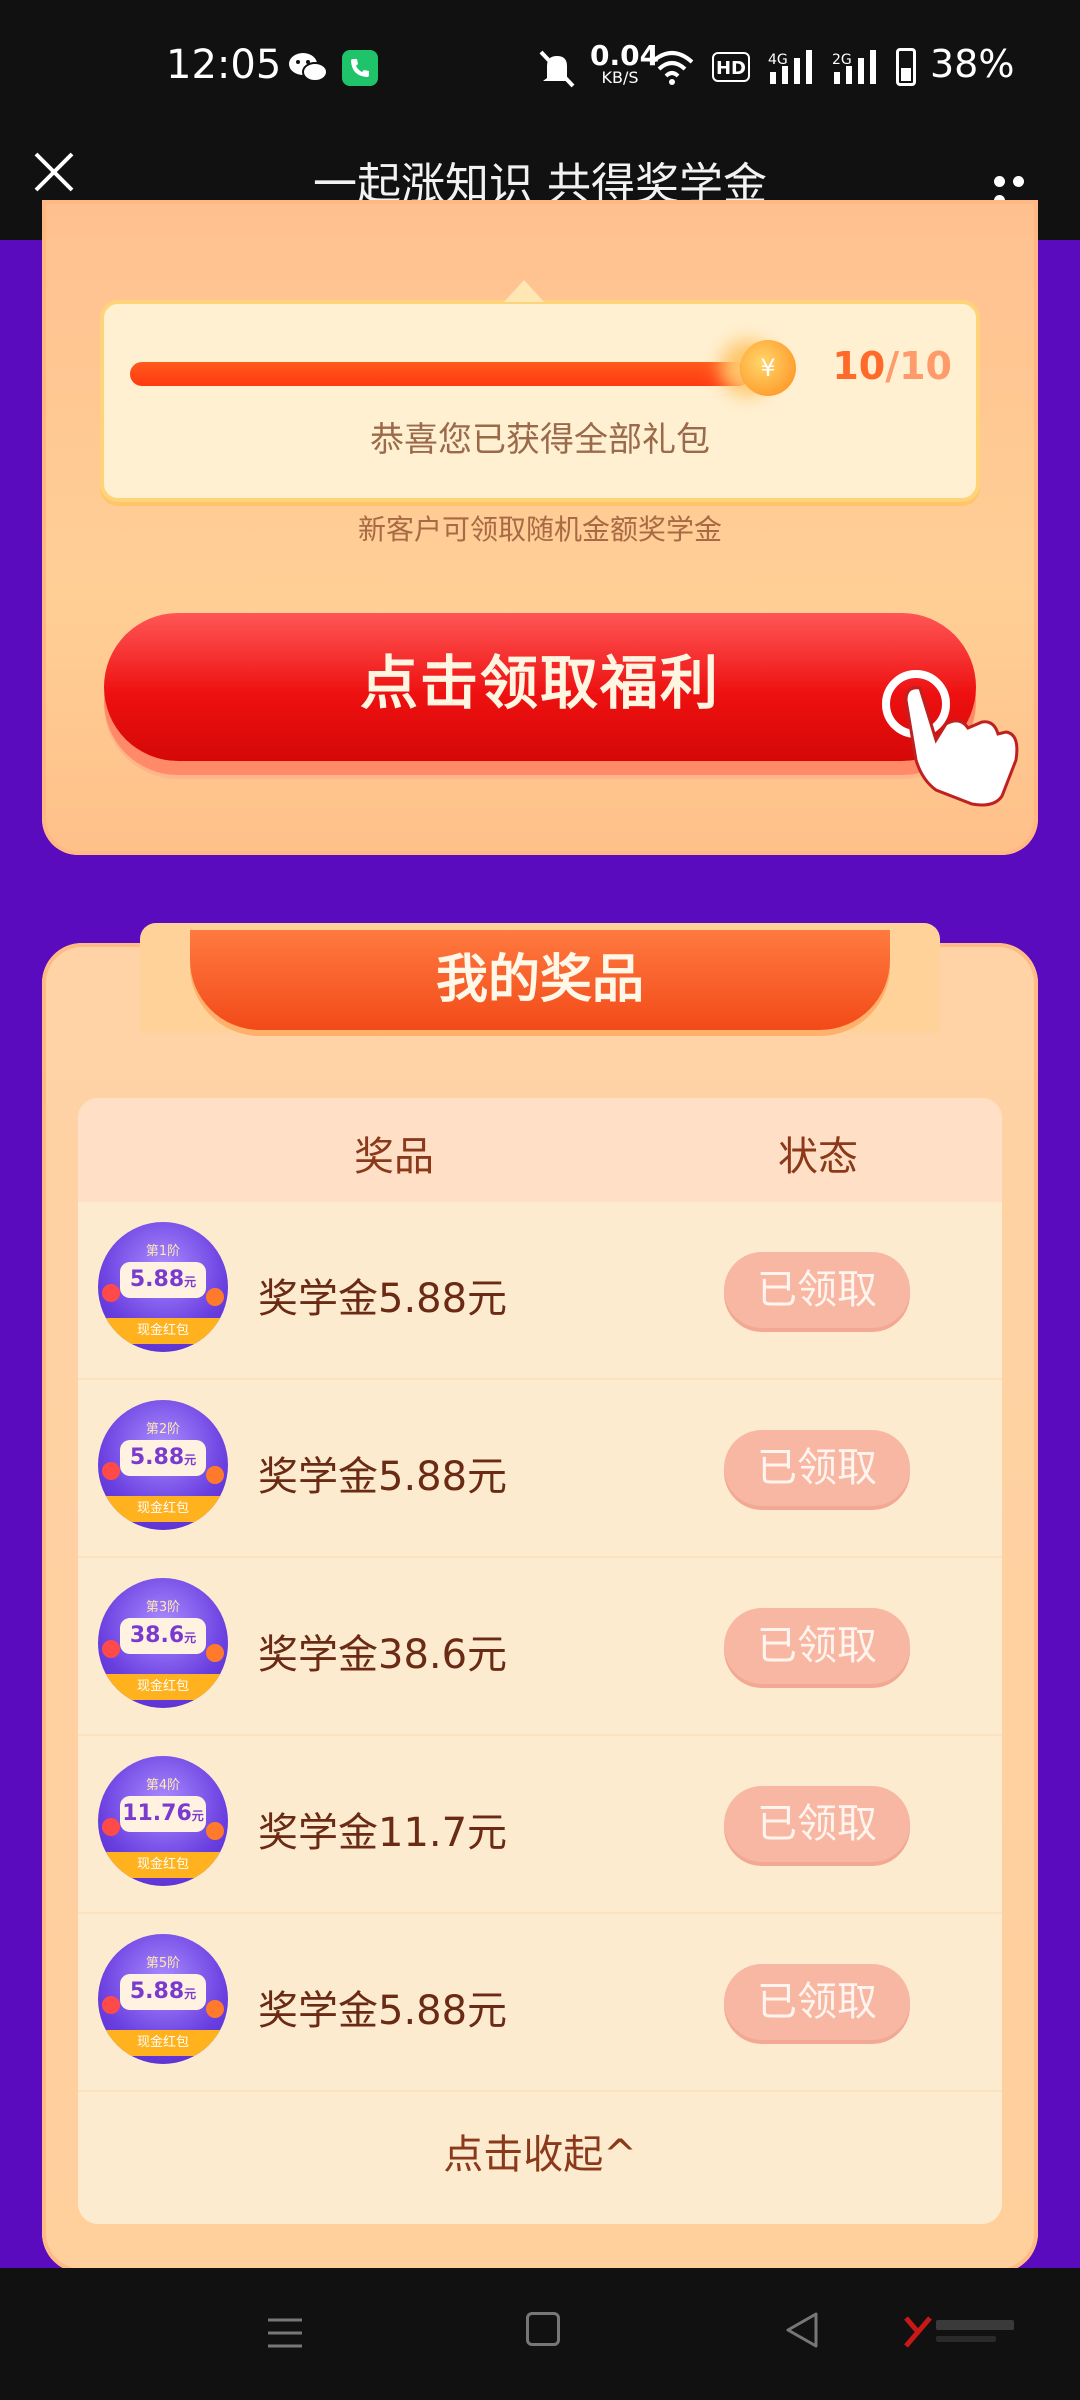 This screenshot has height=2400, width=1080. I want to click on red-packet-thumbnail: 第4阶 11.76元 现金红包, so click(163, 1821).